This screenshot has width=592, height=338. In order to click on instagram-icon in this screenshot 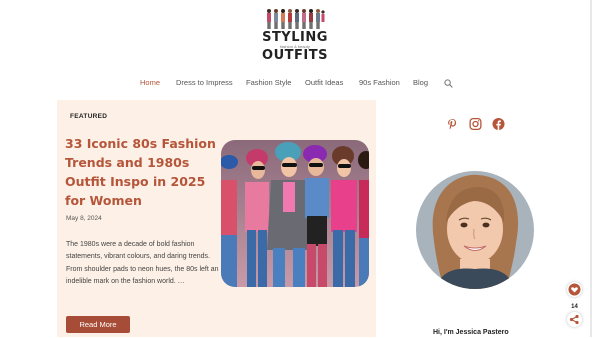, I will do `click(475, 124)`.